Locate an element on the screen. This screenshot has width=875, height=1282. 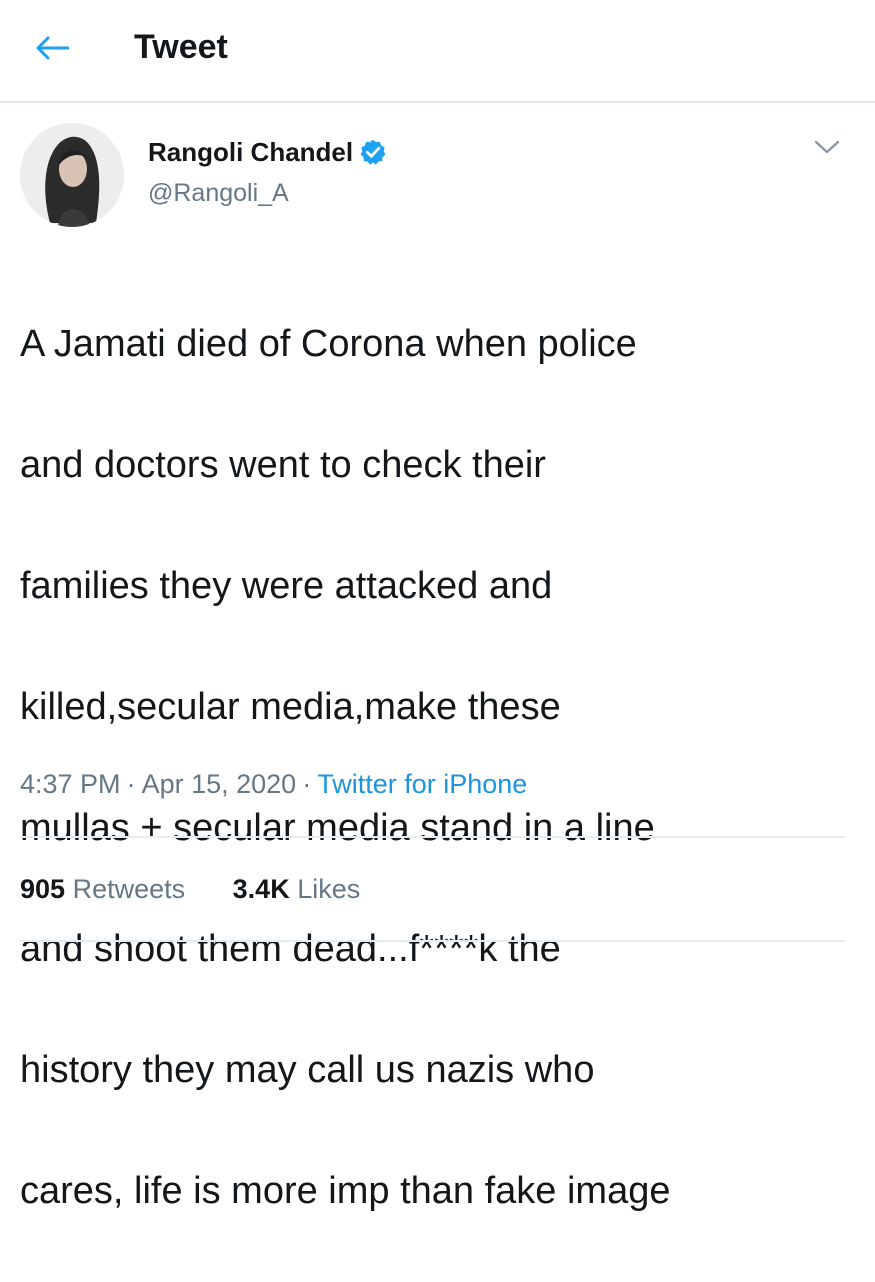
tweet-time: 4:37 PM is located at coordinates (70, 784).